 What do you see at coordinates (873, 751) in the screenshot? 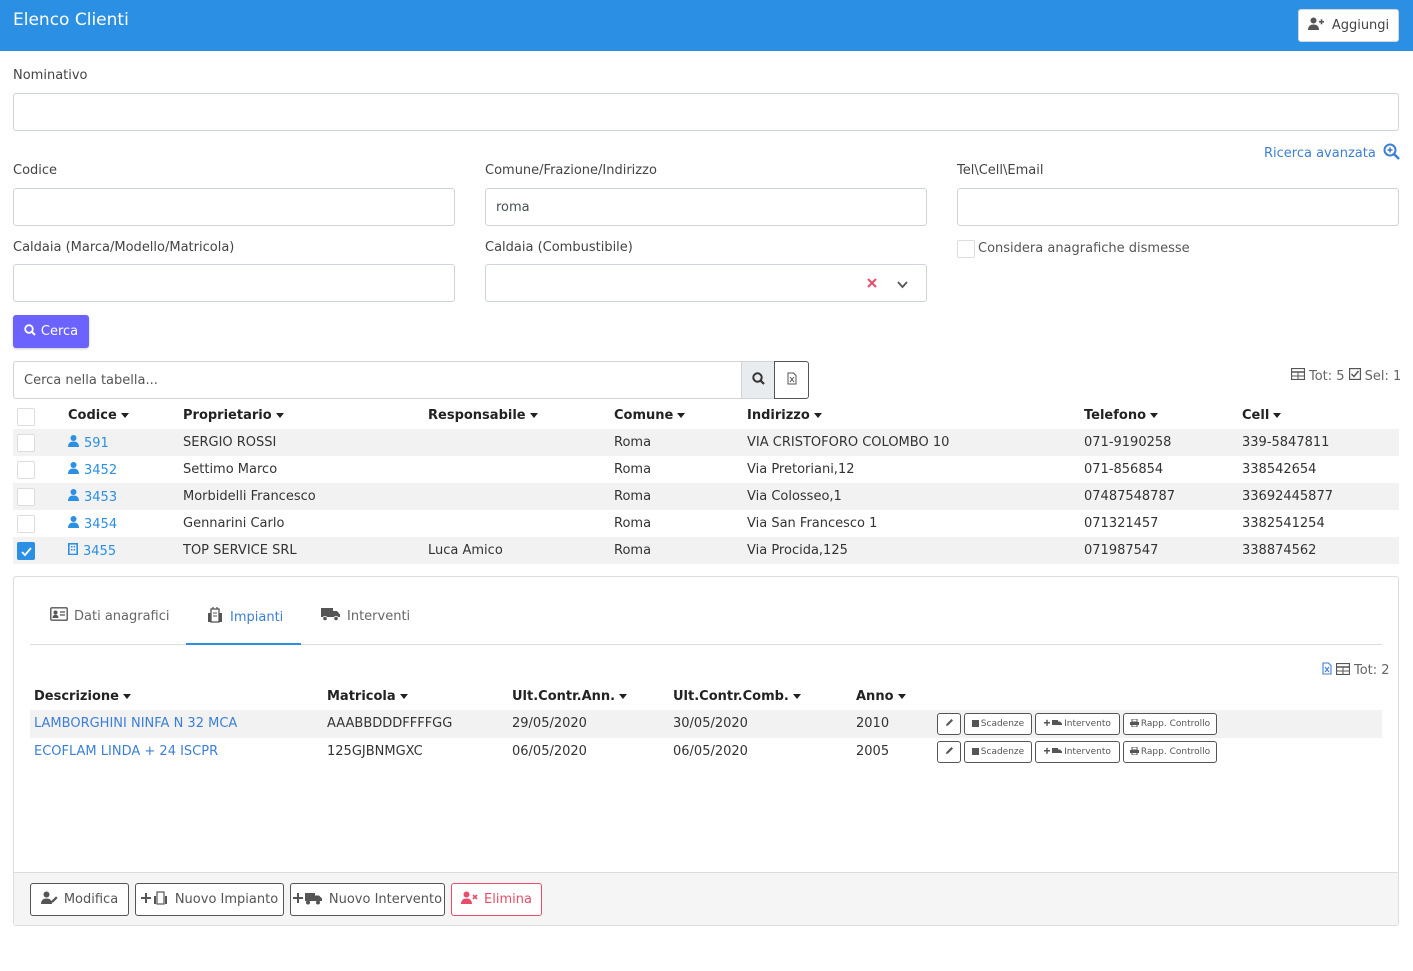
I see `impianto-anno: 2005` at bounding box center [873, 751].